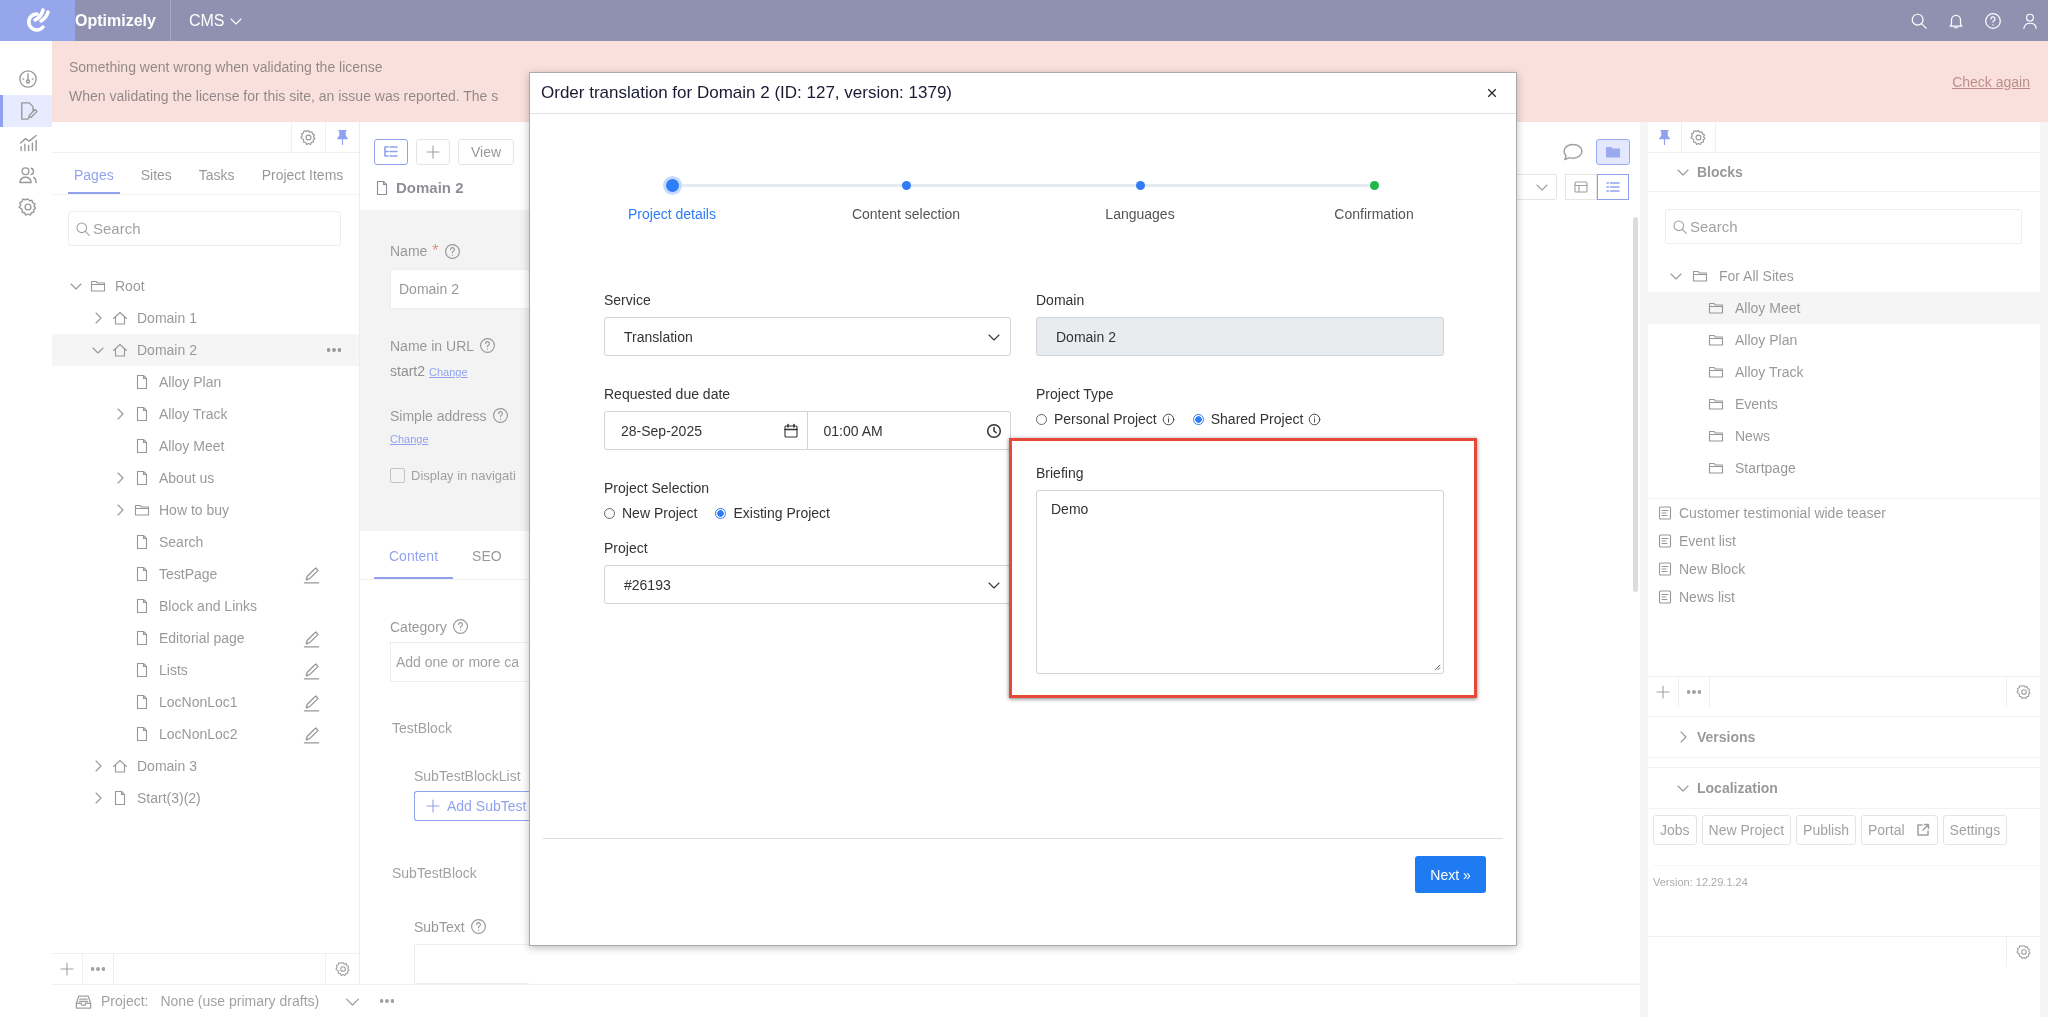  What do you see at coordinates (807, 584) in the screenshot?
I see `project-select: #26193` at bounding box center [807, 584].